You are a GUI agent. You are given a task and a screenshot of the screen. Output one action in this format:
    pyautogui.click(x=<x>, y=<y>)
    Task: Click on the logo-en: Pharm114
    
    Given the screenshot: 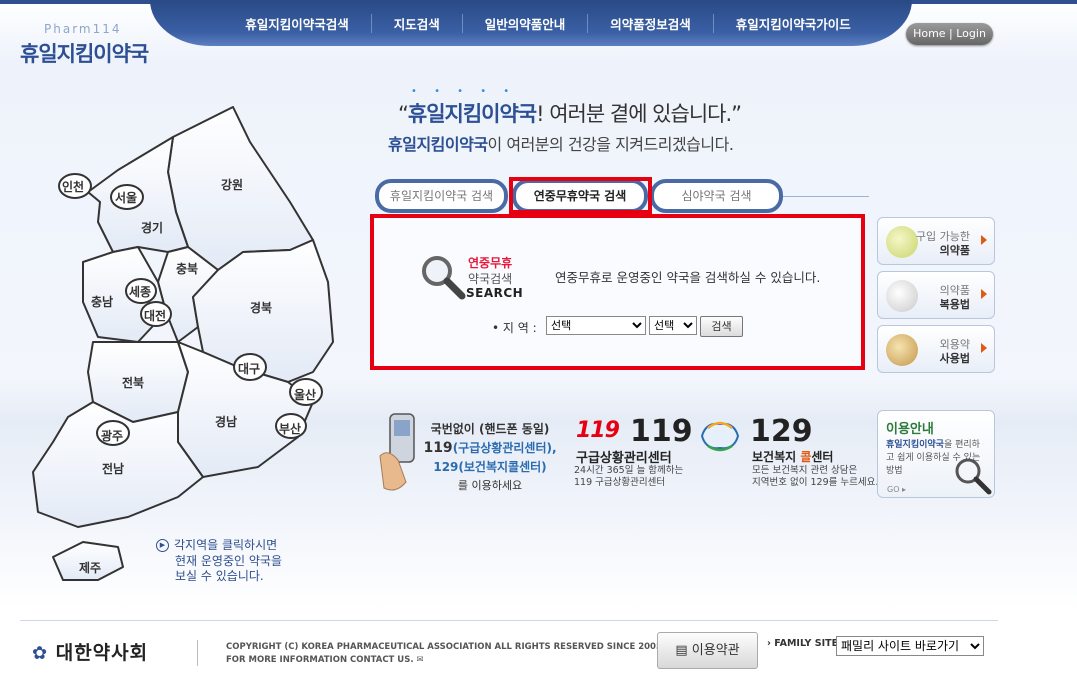 What is the action you would take?
    pyautogui.click(x=83, y=29)
    